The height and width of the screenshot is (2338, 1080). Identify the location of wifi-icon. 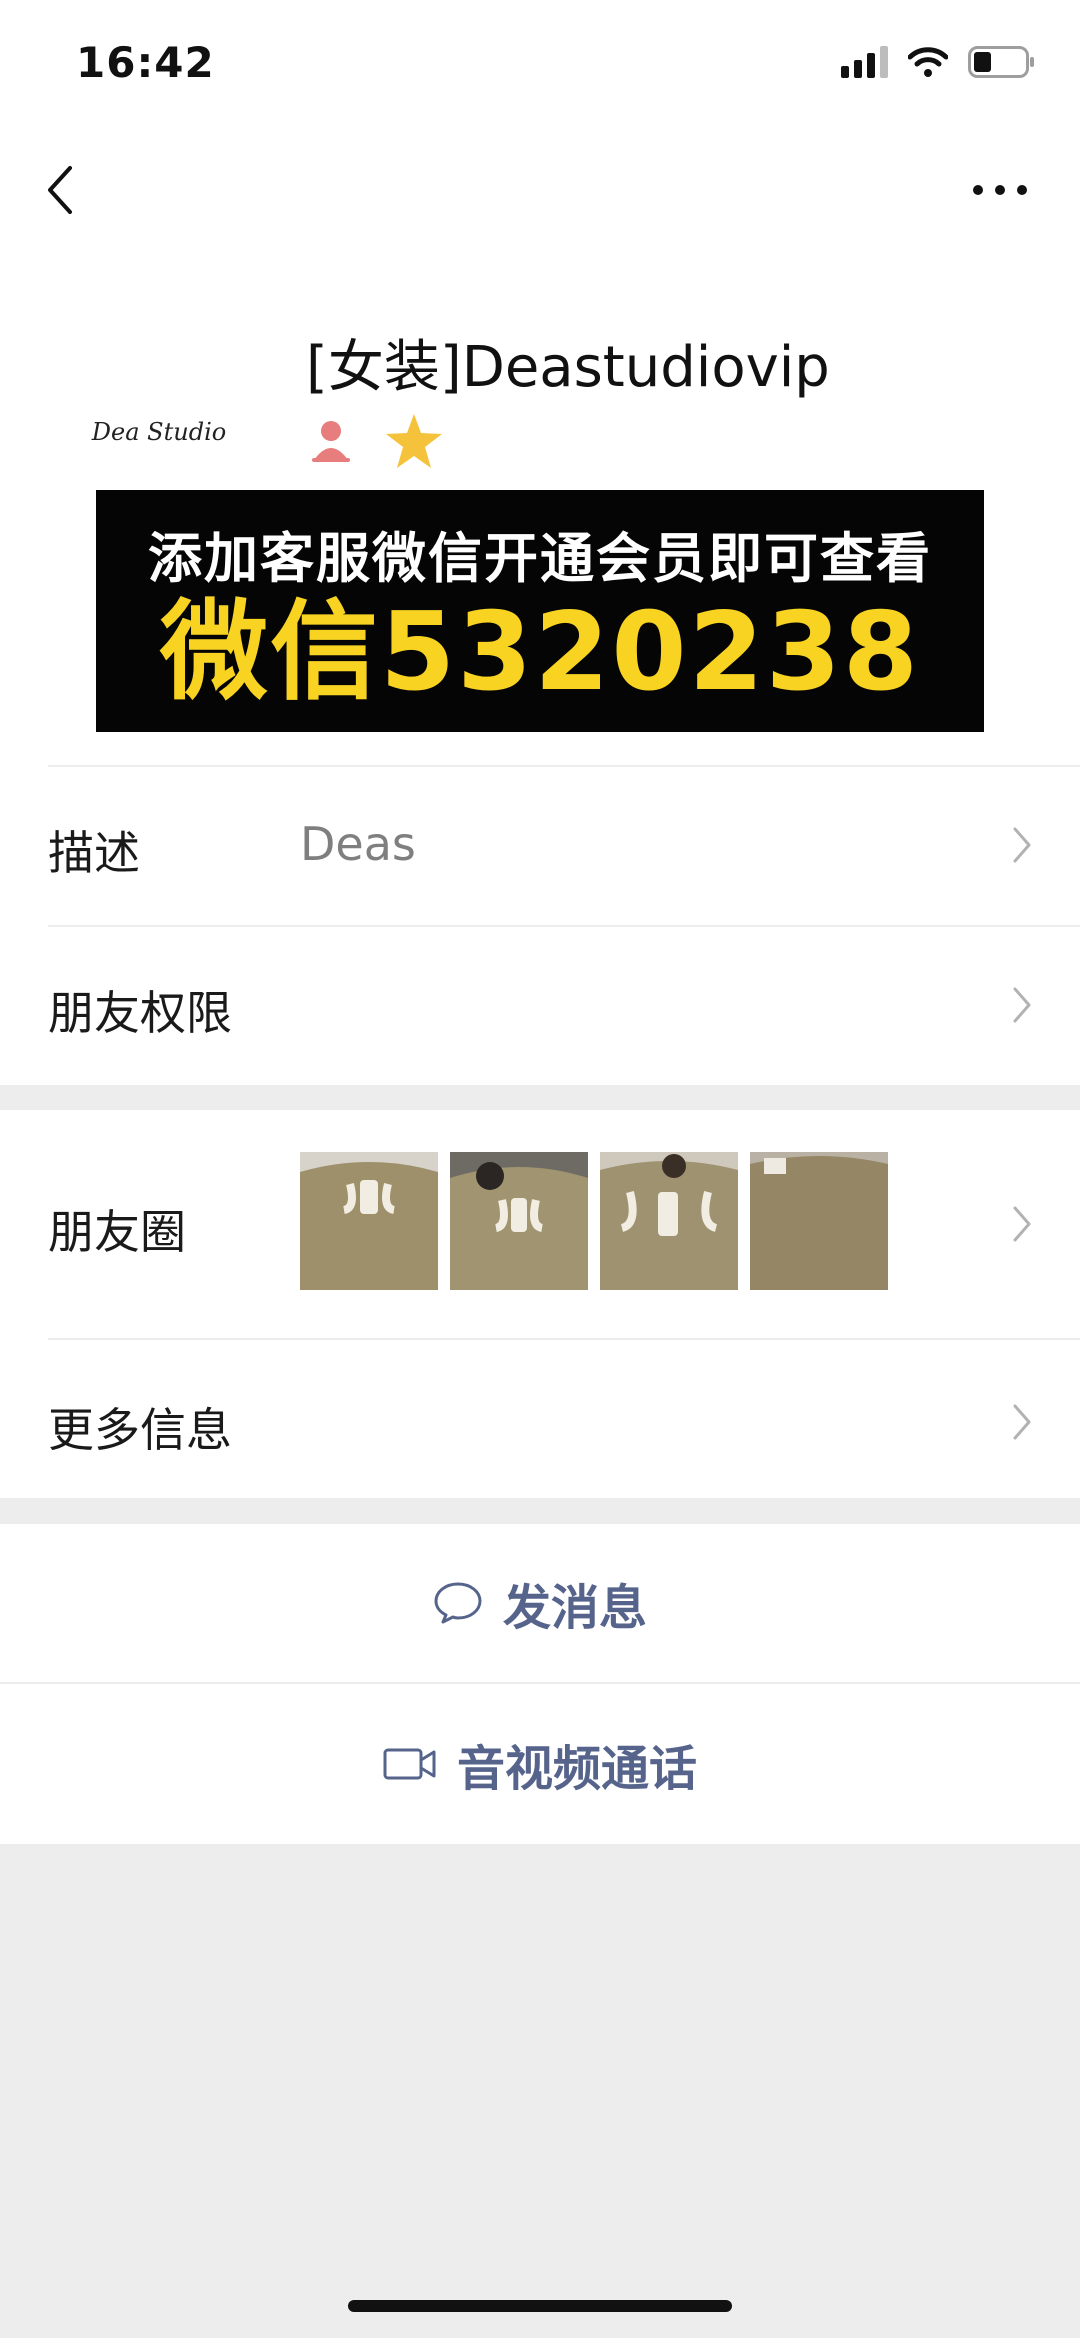
(928, 62).